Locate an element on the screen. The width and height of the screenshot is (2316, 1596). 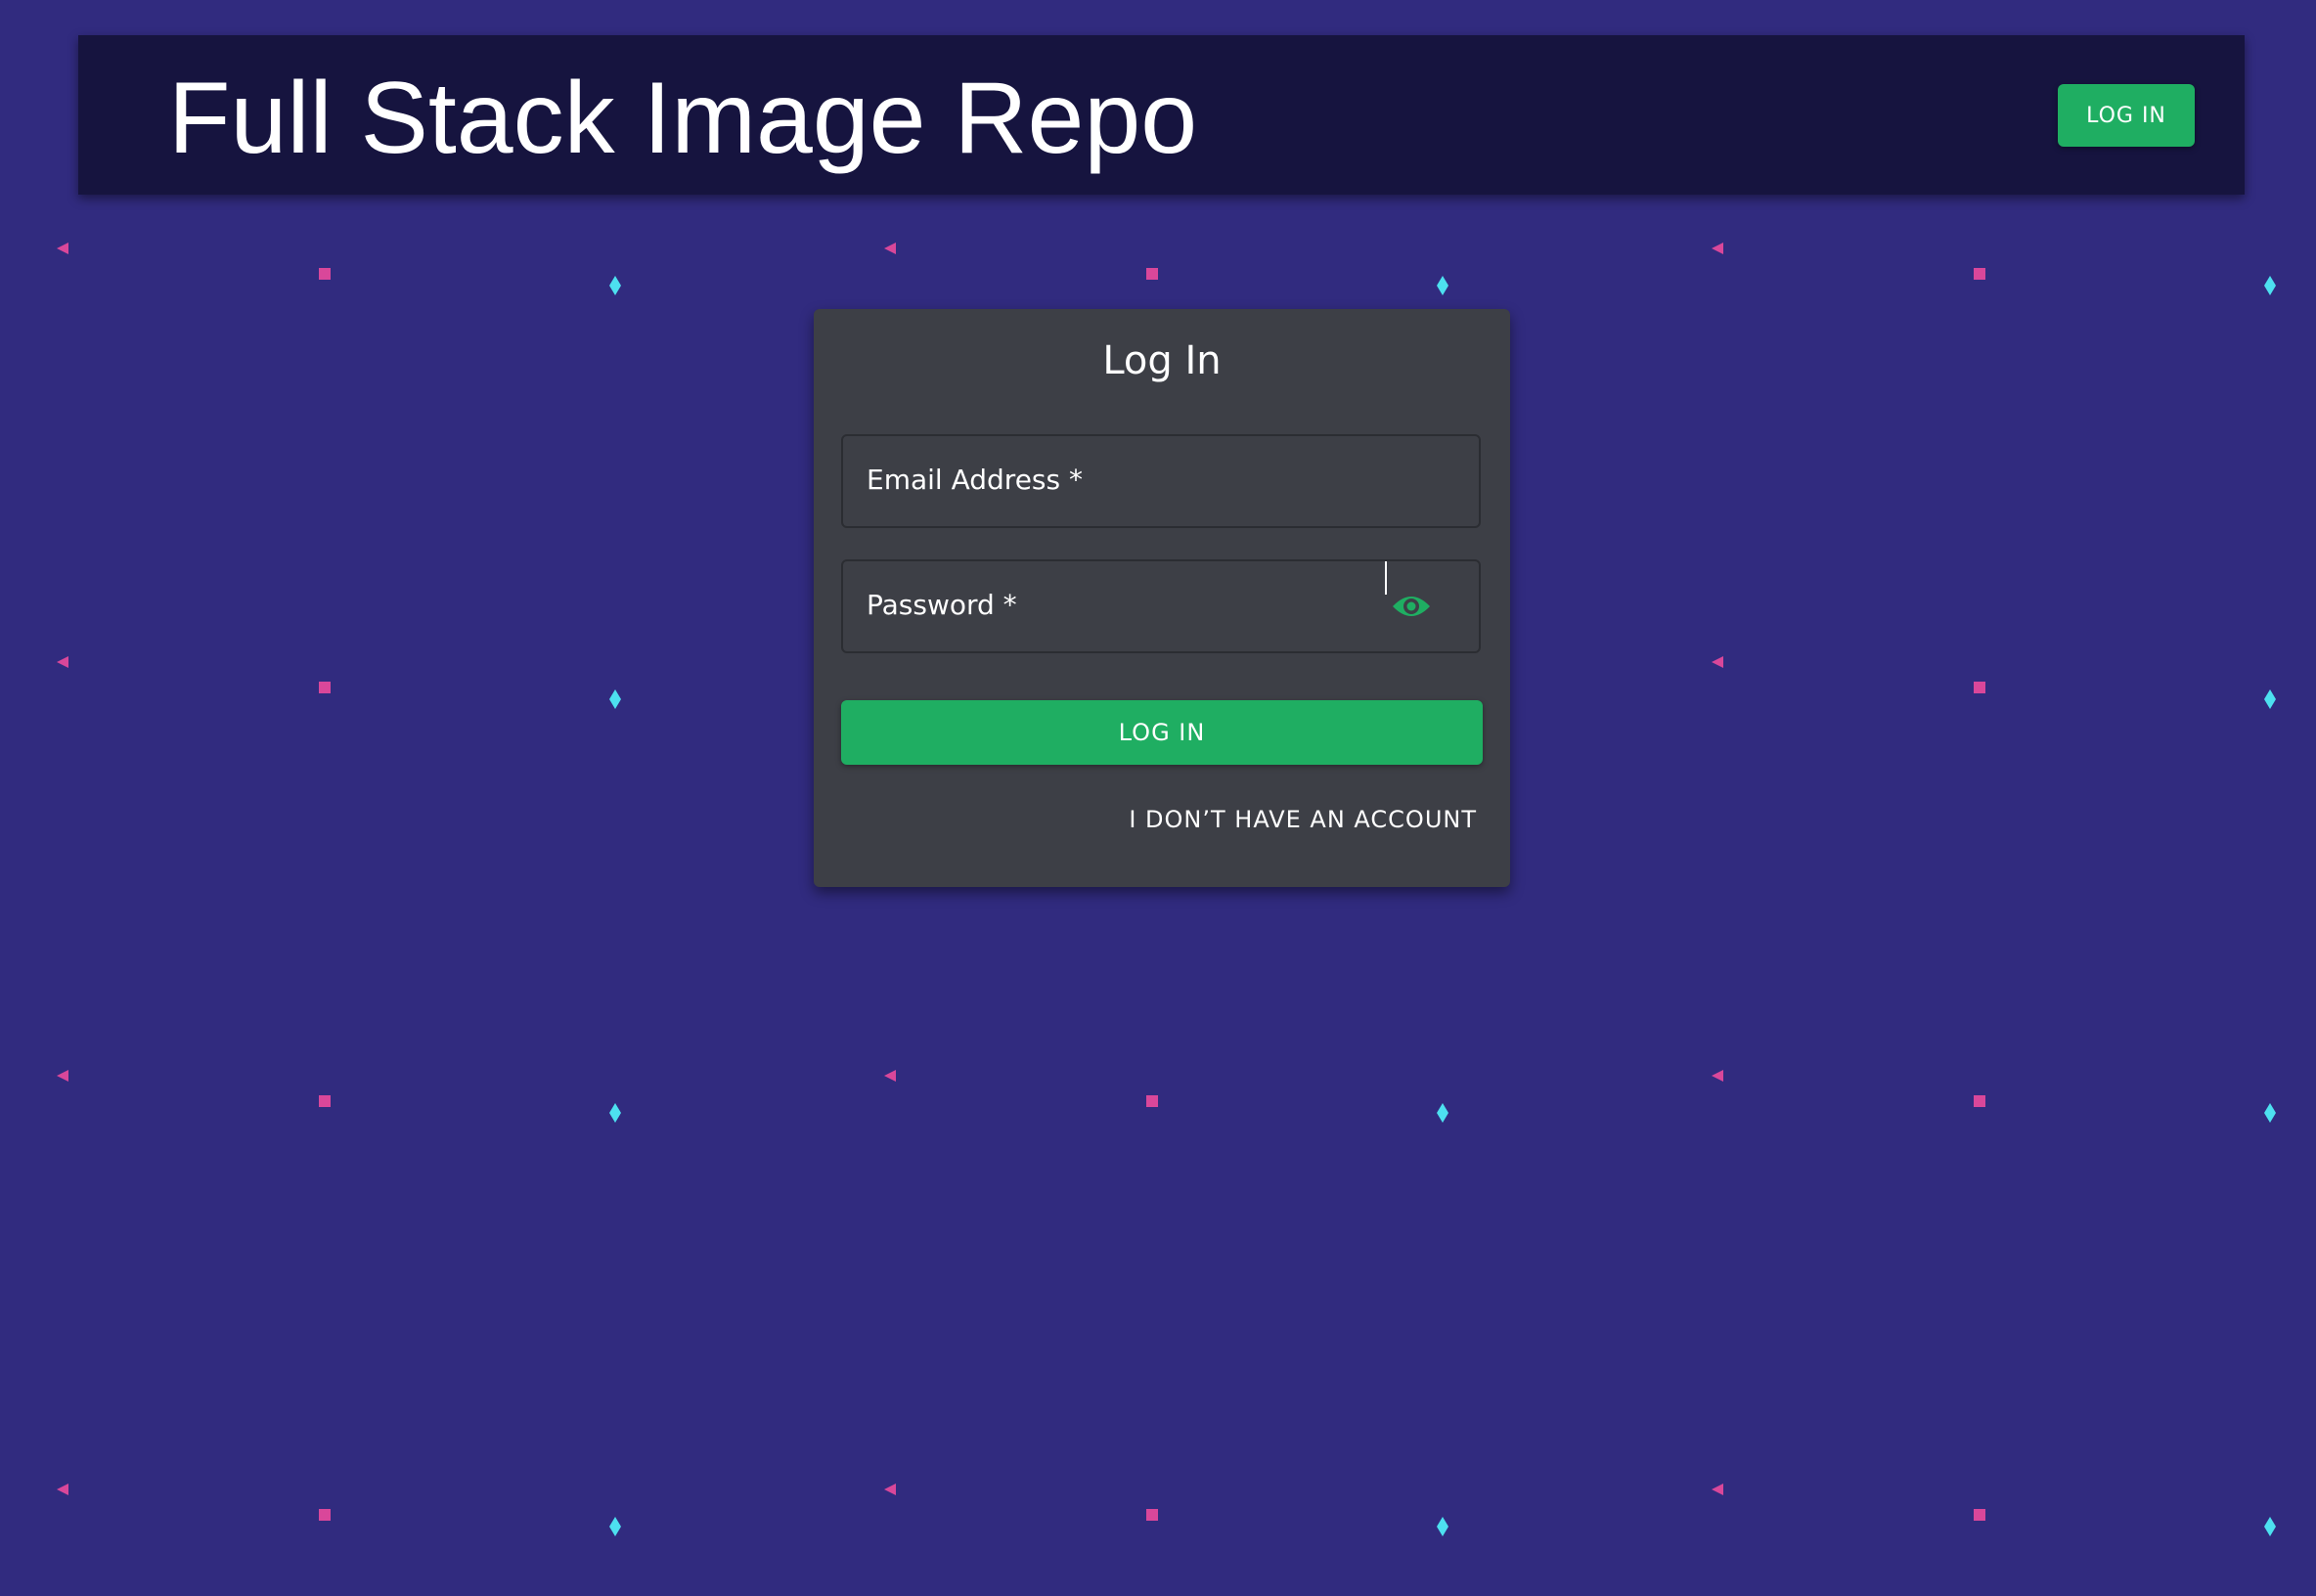
email-field: Email Address * is located at coordinates (1161, 481).